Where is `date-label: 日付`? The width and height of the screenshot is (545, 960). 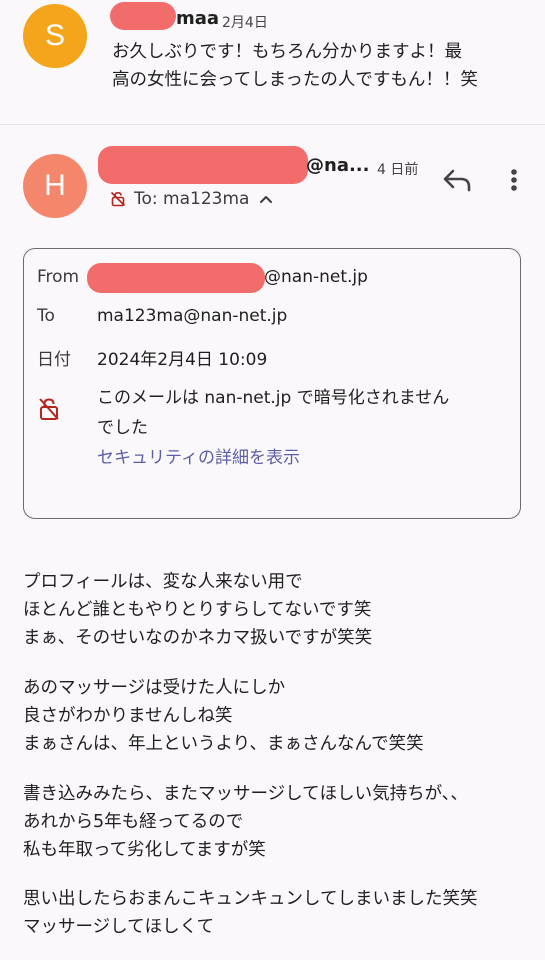
date-label: 日付 is located at coordinates (54, 360).